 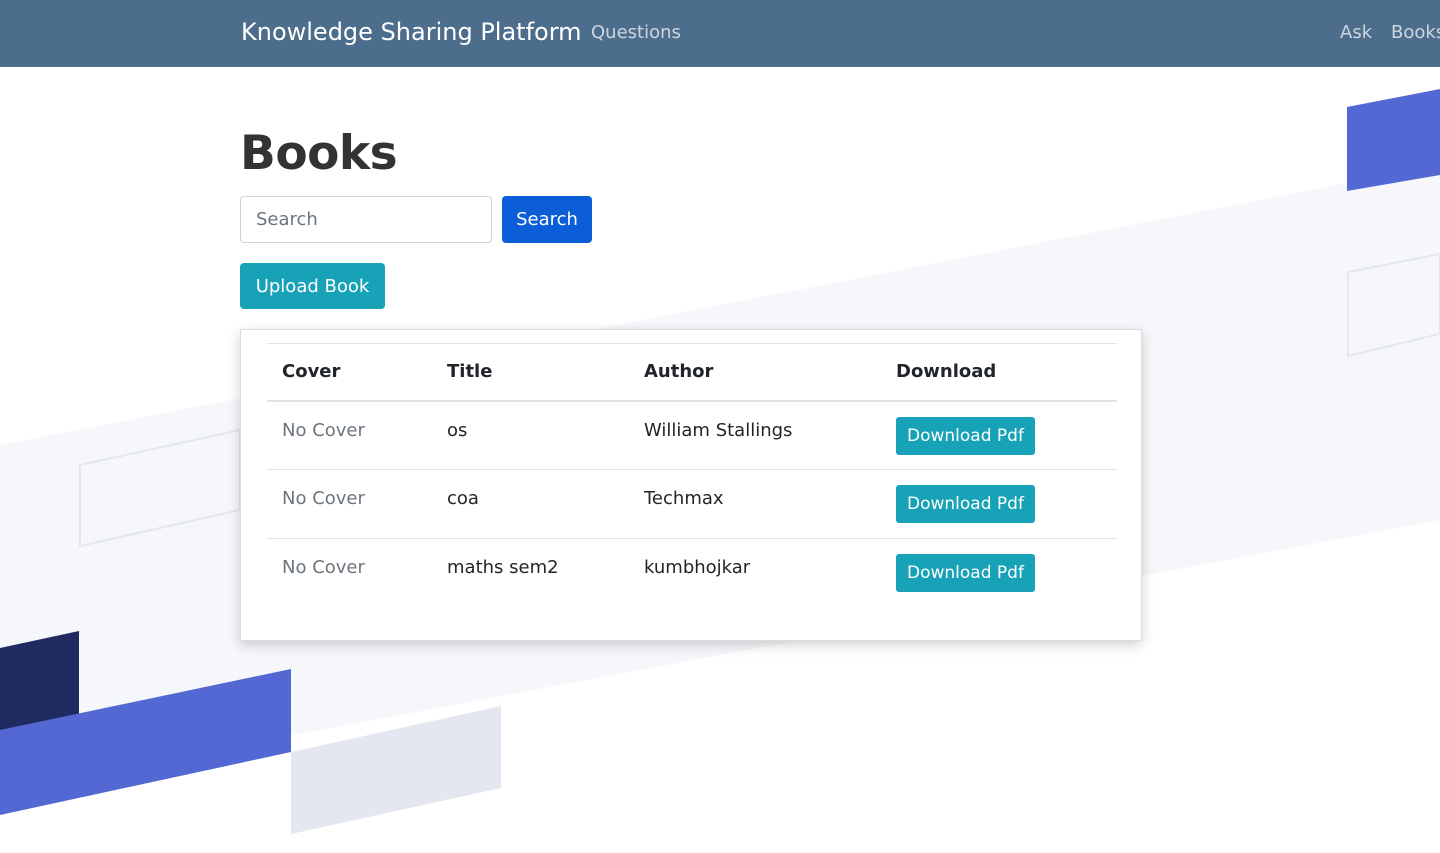 I want to click on title-cell: os, so click(x=457, y=430).